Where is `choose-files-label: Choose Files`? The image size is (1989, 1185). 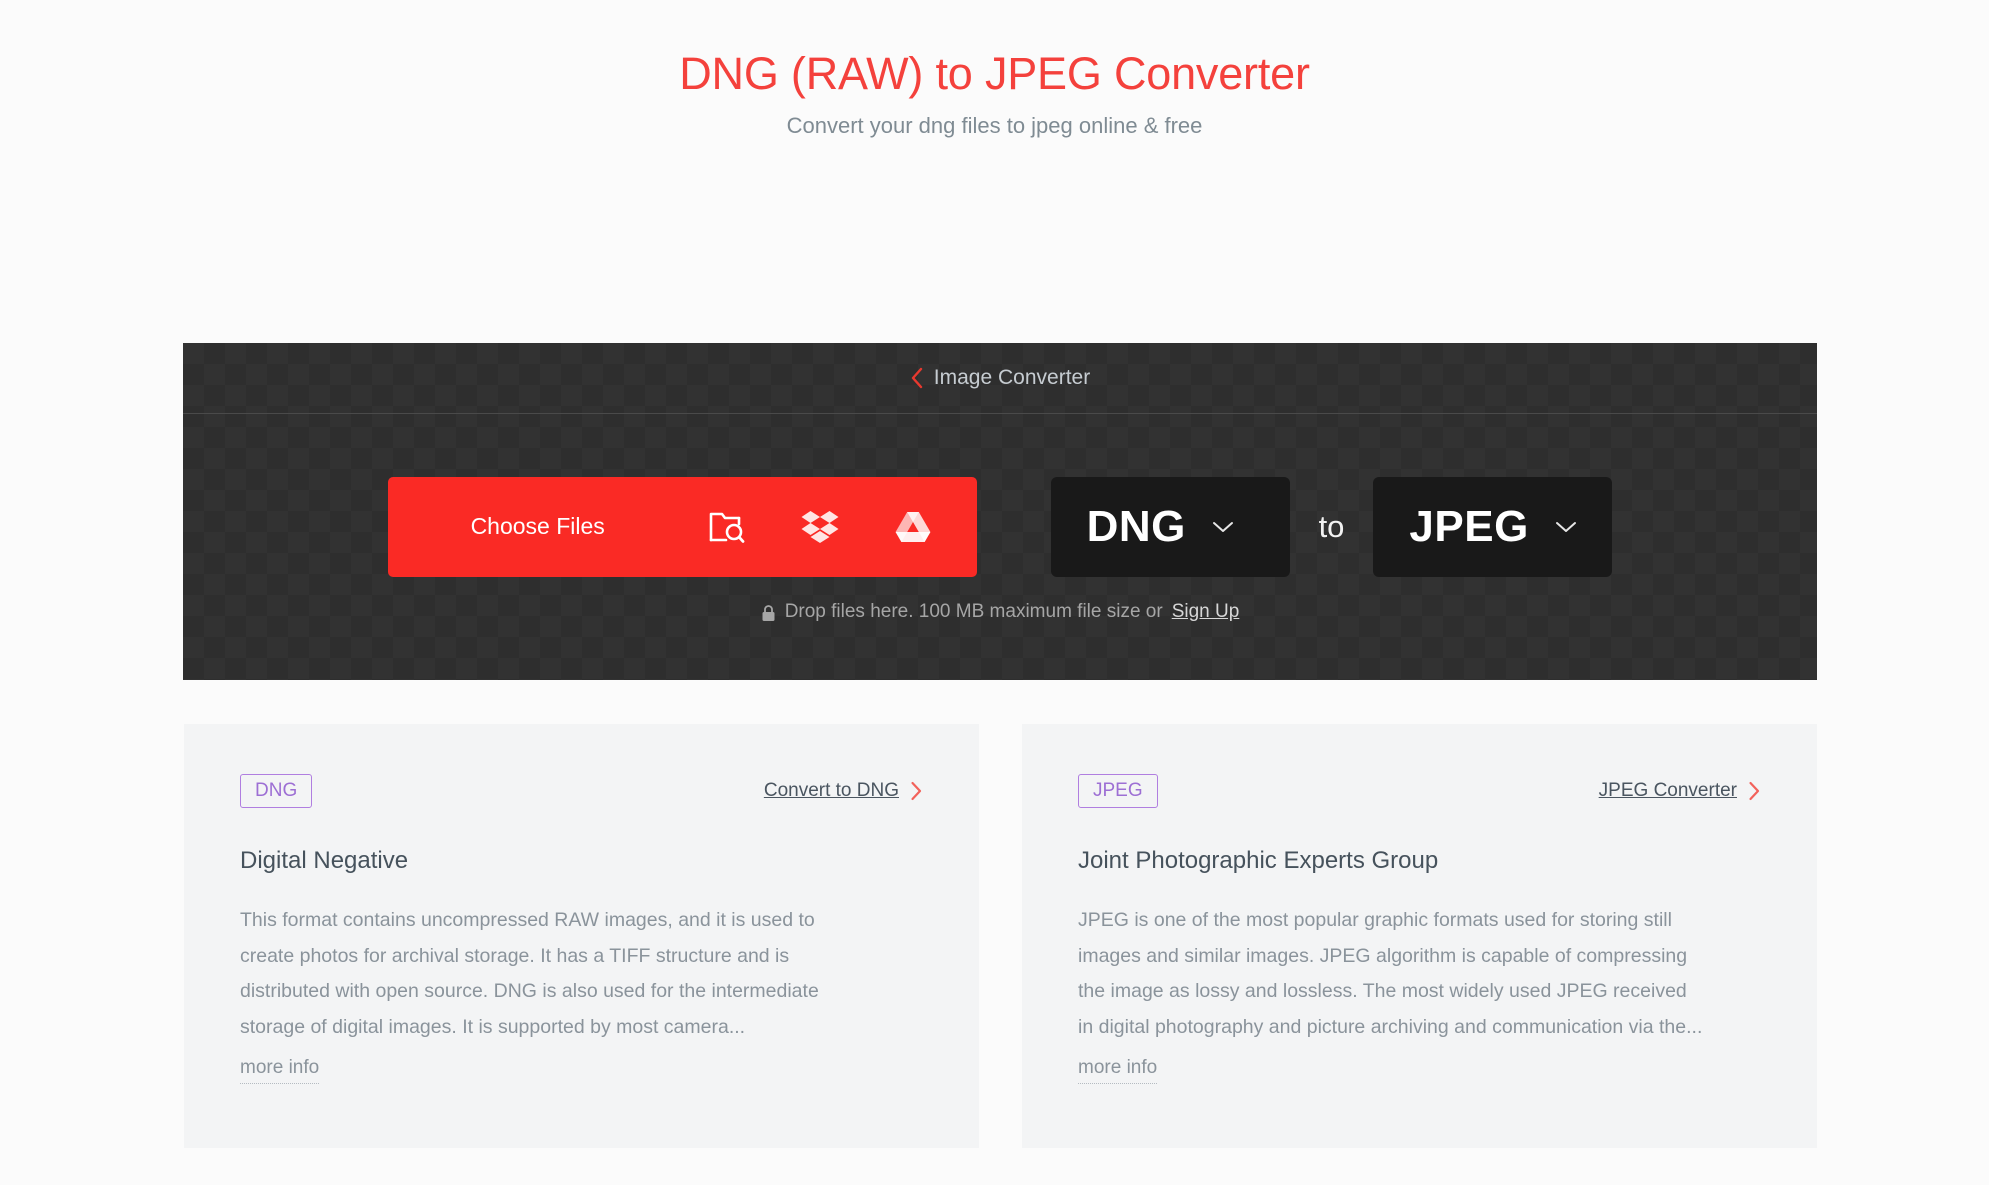 choose-files-label: Choose Files is located at coordinates (537, 526).